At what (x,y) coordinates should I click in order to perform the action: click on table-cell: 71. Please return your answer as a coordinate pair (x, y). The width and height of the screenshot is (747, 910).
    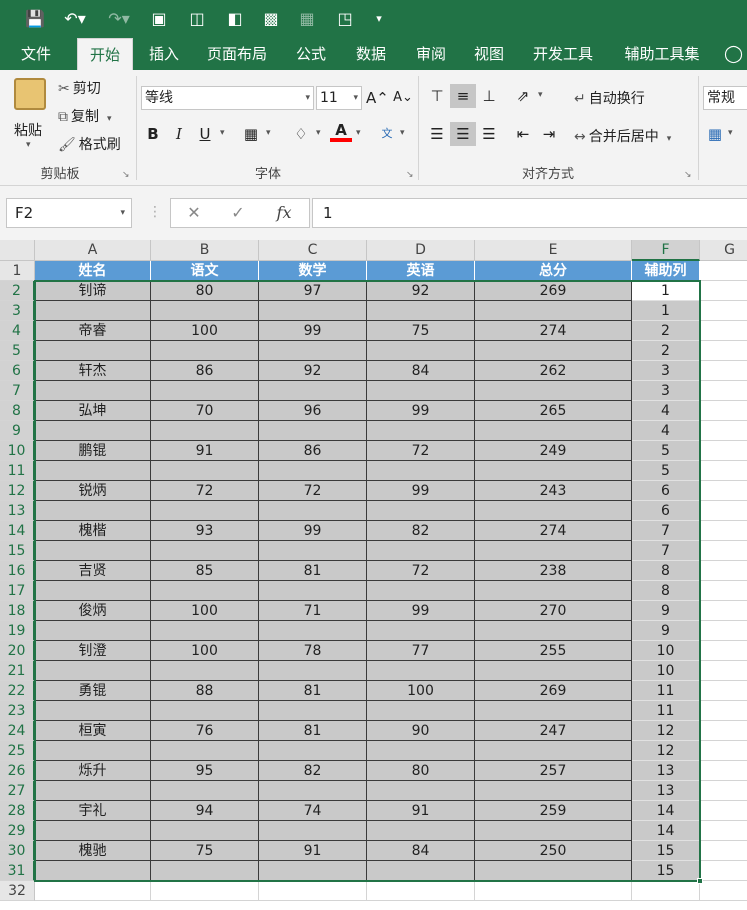
    Looking at the image, I should click on (313, 611).